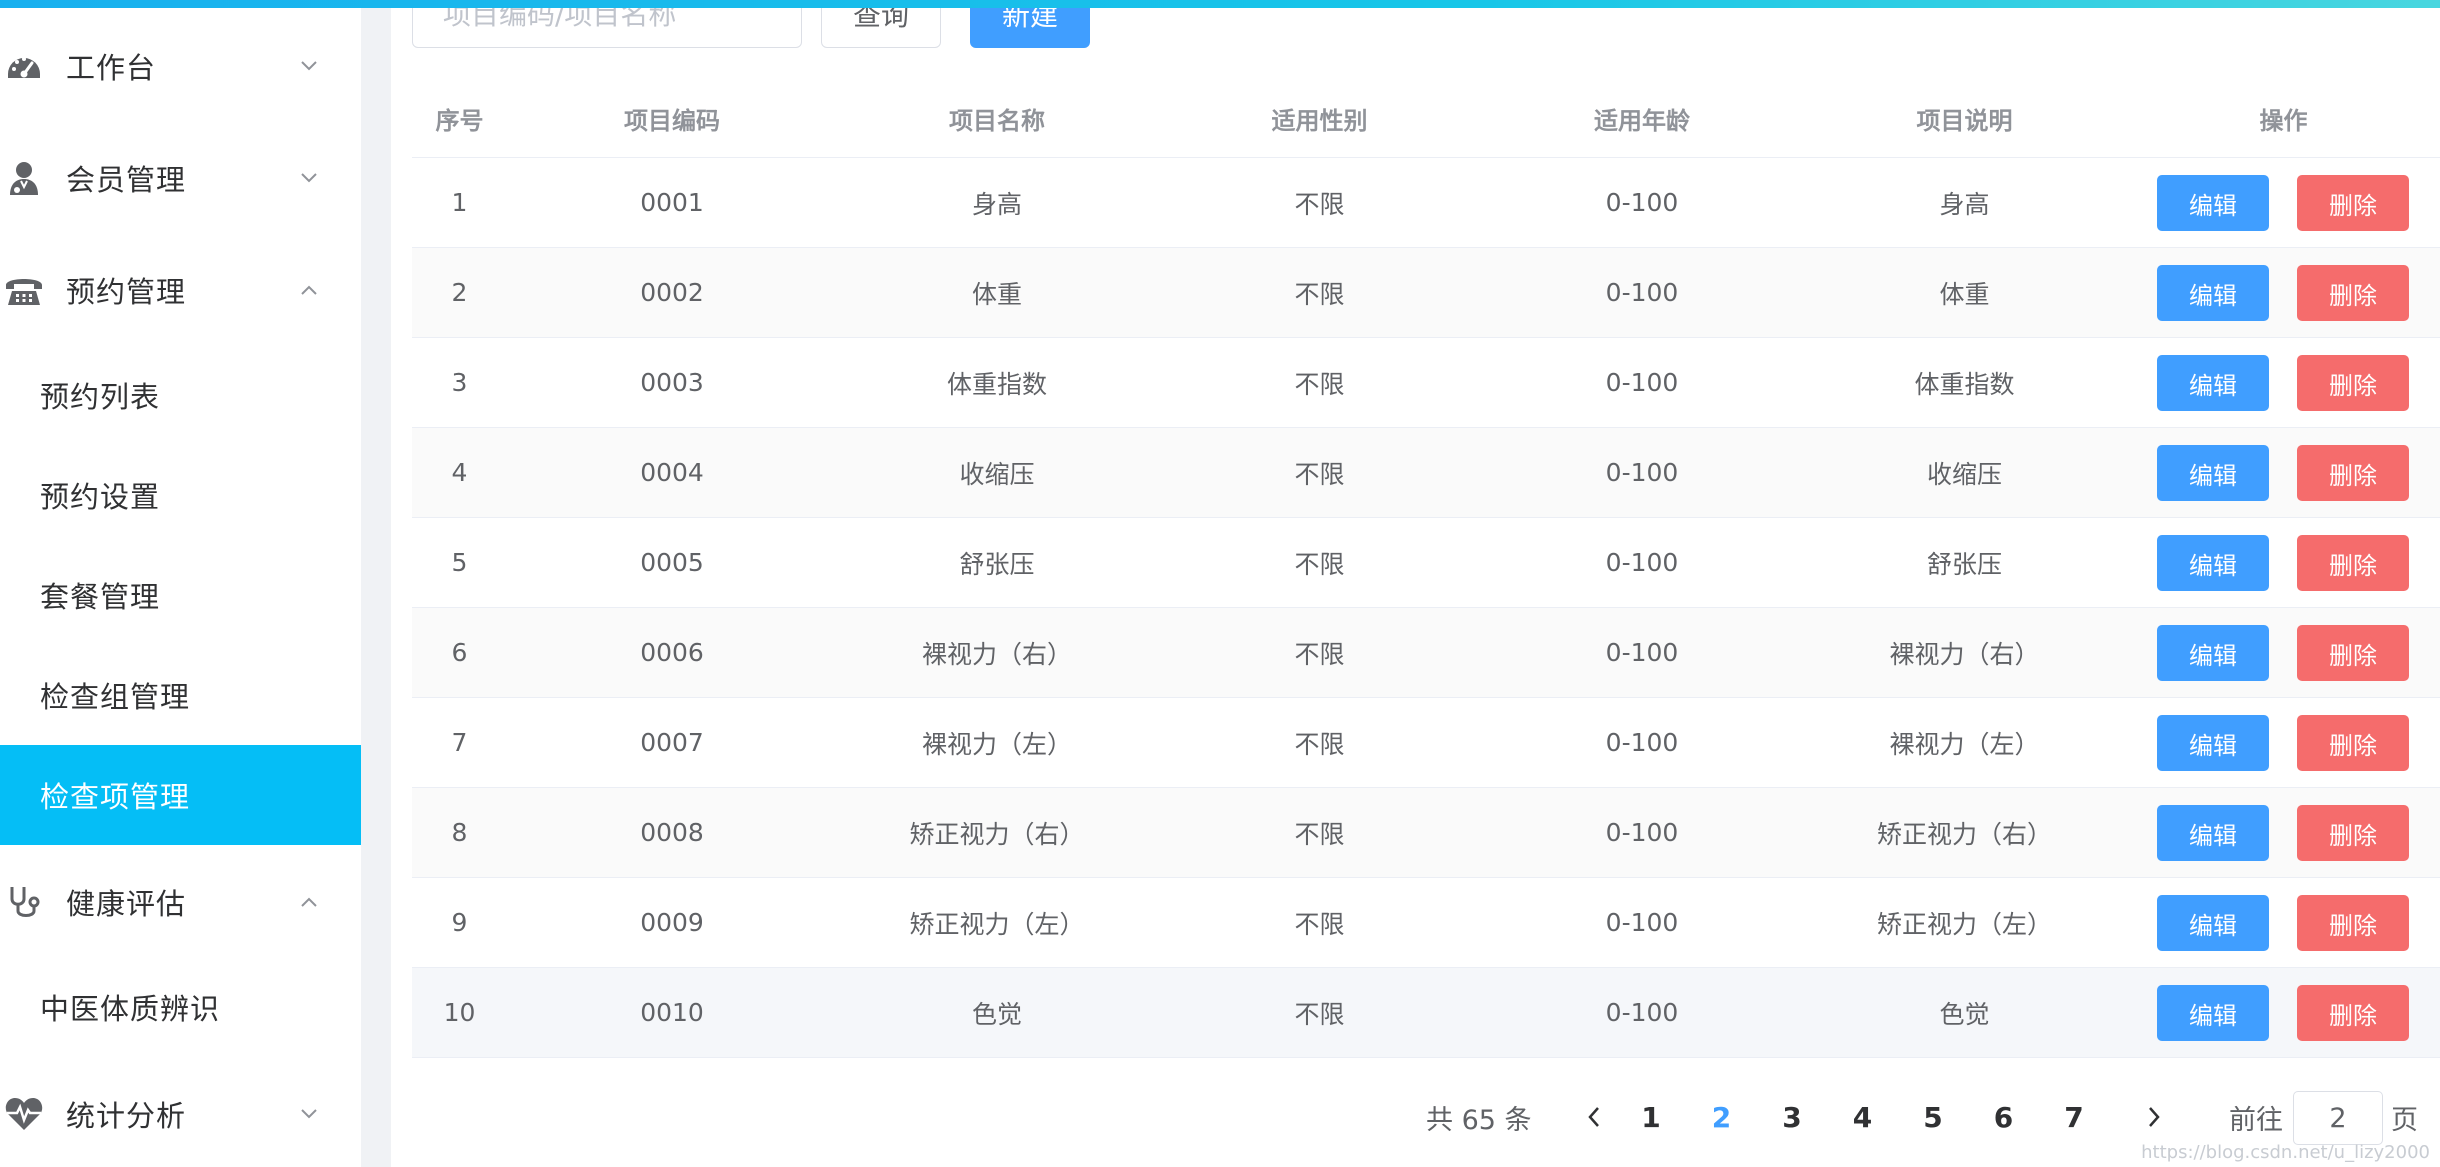 This screenshot has width=2440, height=1167. Describe the element at coordinates (1426, 653) in the screenshot. I see `table-row: 6 0006 裸视力（右） 不限 0-100 裸视力（右） 编辑 删除` at that location.